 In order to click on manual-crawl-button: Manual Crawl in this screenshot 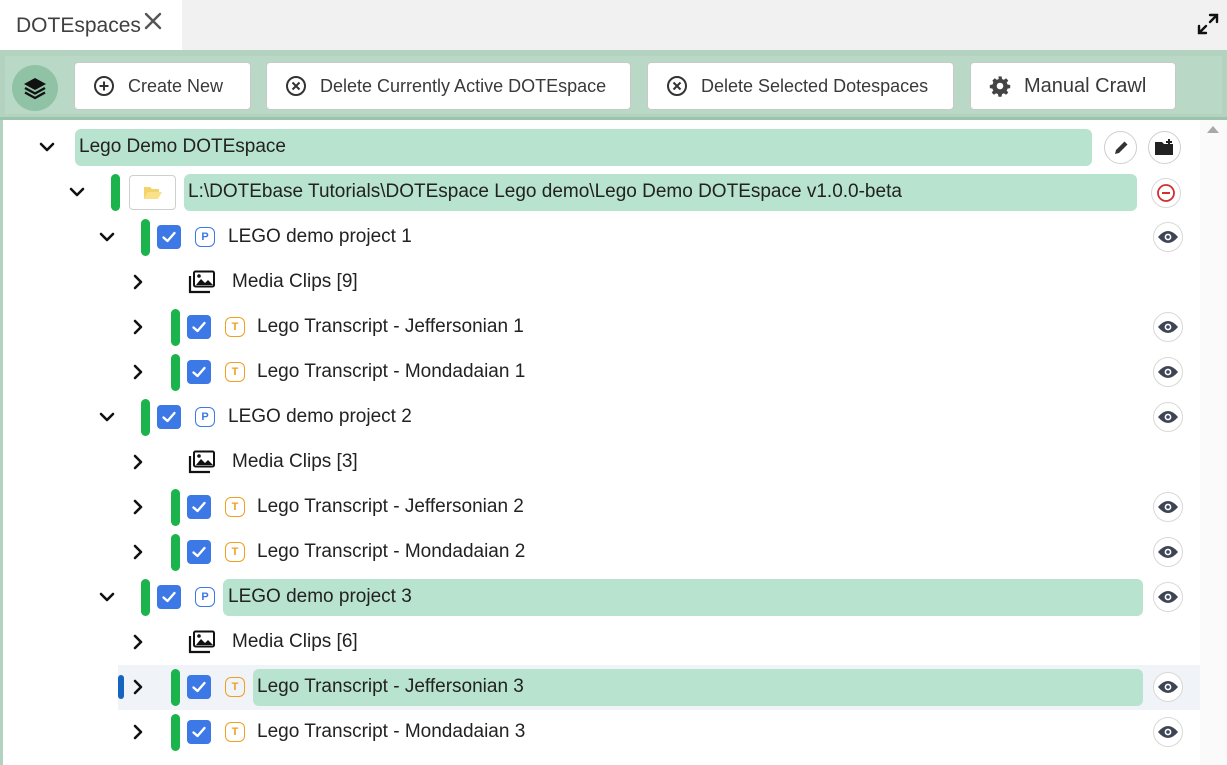, I will do `click(1073, 86)`.